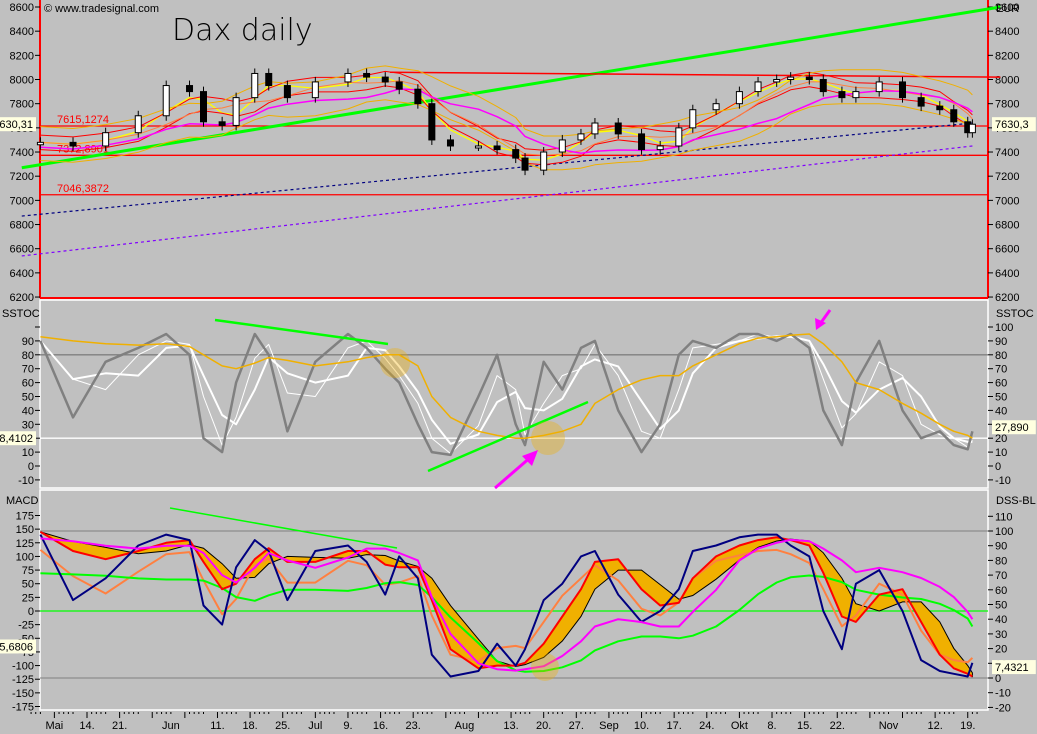 The width and height of the screenshot is (1037, 734). What do you see at coordinates (1001, 606) in the screenshot?
I see `dss-tick-label-right: 50` at bounding box center [1001, 606].